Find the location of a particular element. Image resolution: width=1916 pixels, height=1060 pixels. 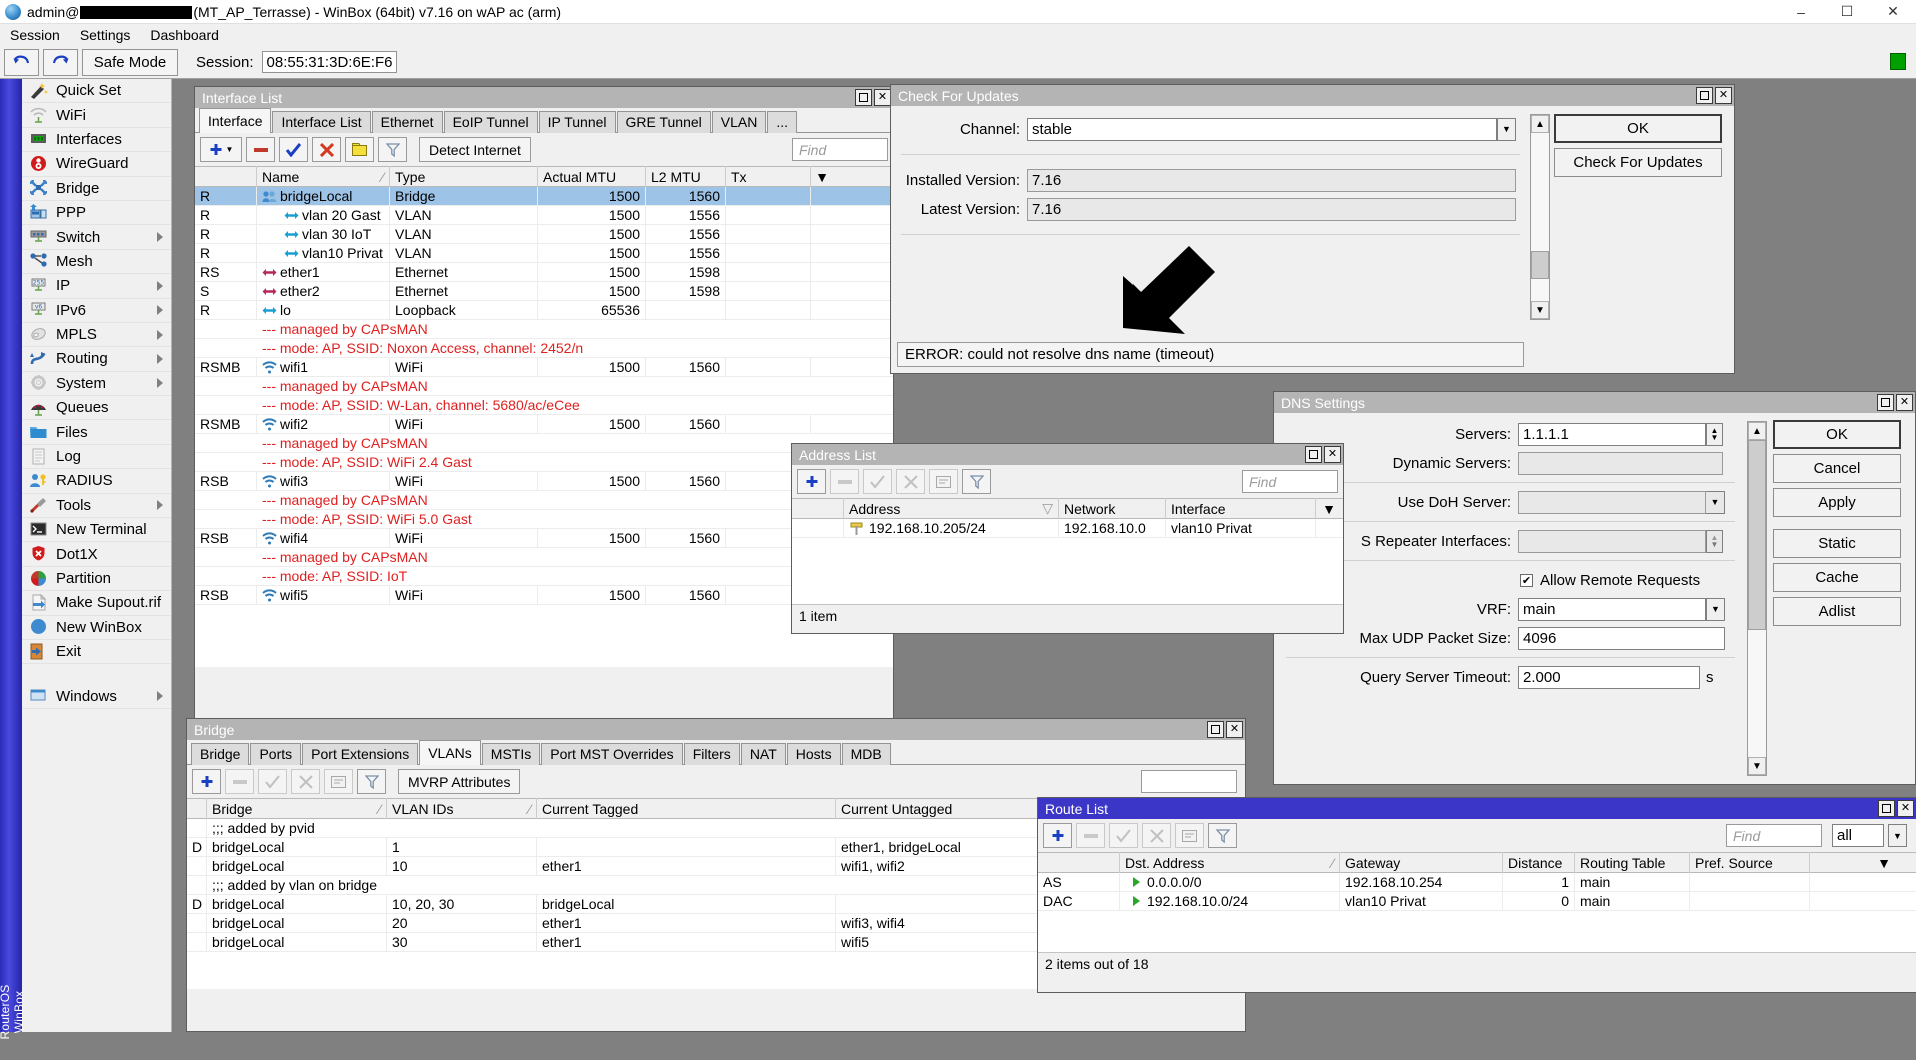

cancel-button: Cancel is located at coordinates (1837, 468).